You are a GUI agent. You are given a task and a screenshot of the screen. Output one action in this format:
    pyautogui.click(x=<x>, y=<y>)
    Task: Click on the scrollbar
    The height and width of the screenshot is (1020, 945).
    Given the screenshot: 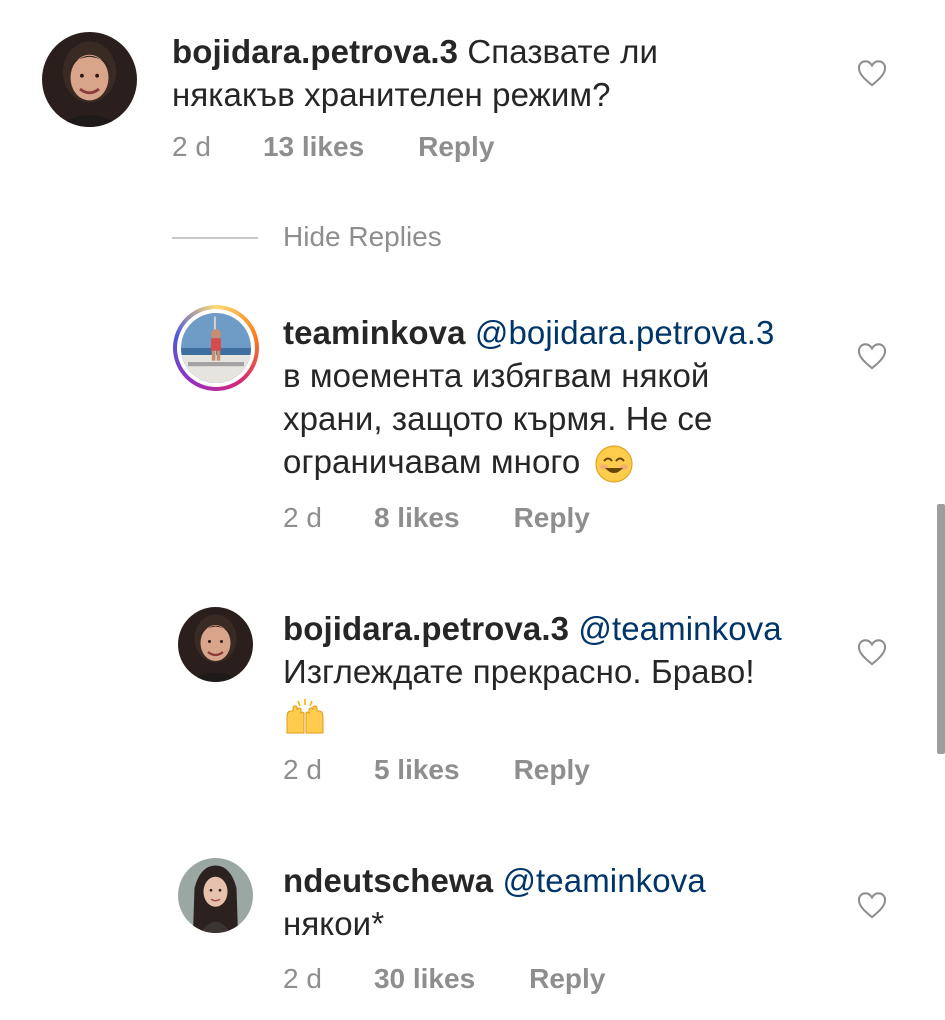 What is the action you would take?
    pyautogui.click(x=941, y=629)
    